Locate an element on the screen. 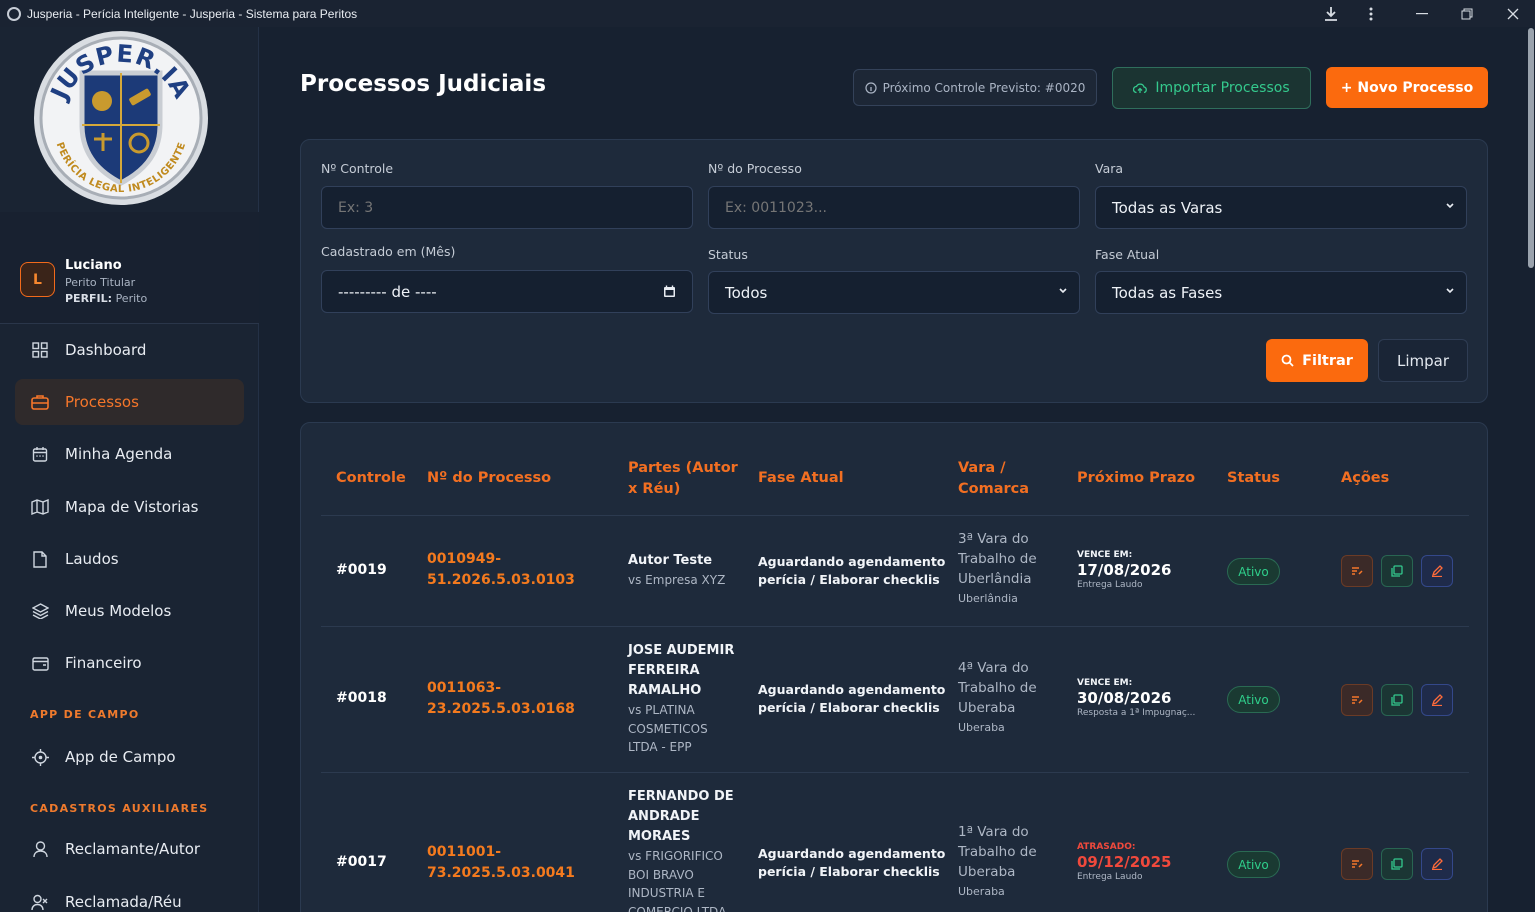 The width and height of the screenshot is (1535, 912). sidebar-item-processos: Processos is located at coordinates (129, 402).